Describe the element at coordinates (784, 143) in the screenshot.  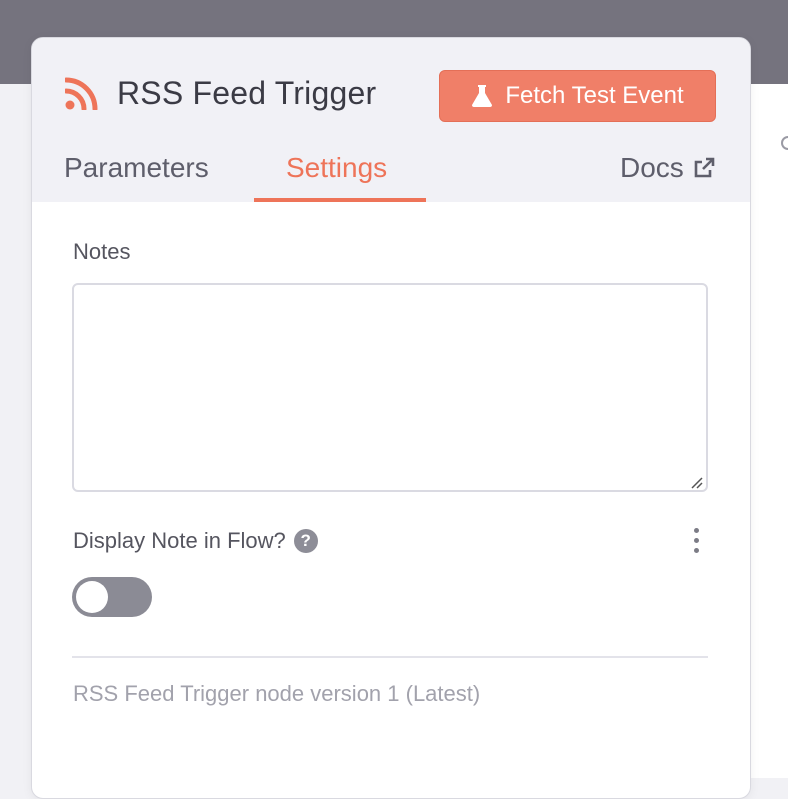
I see `canvas-control-icon` at that location.